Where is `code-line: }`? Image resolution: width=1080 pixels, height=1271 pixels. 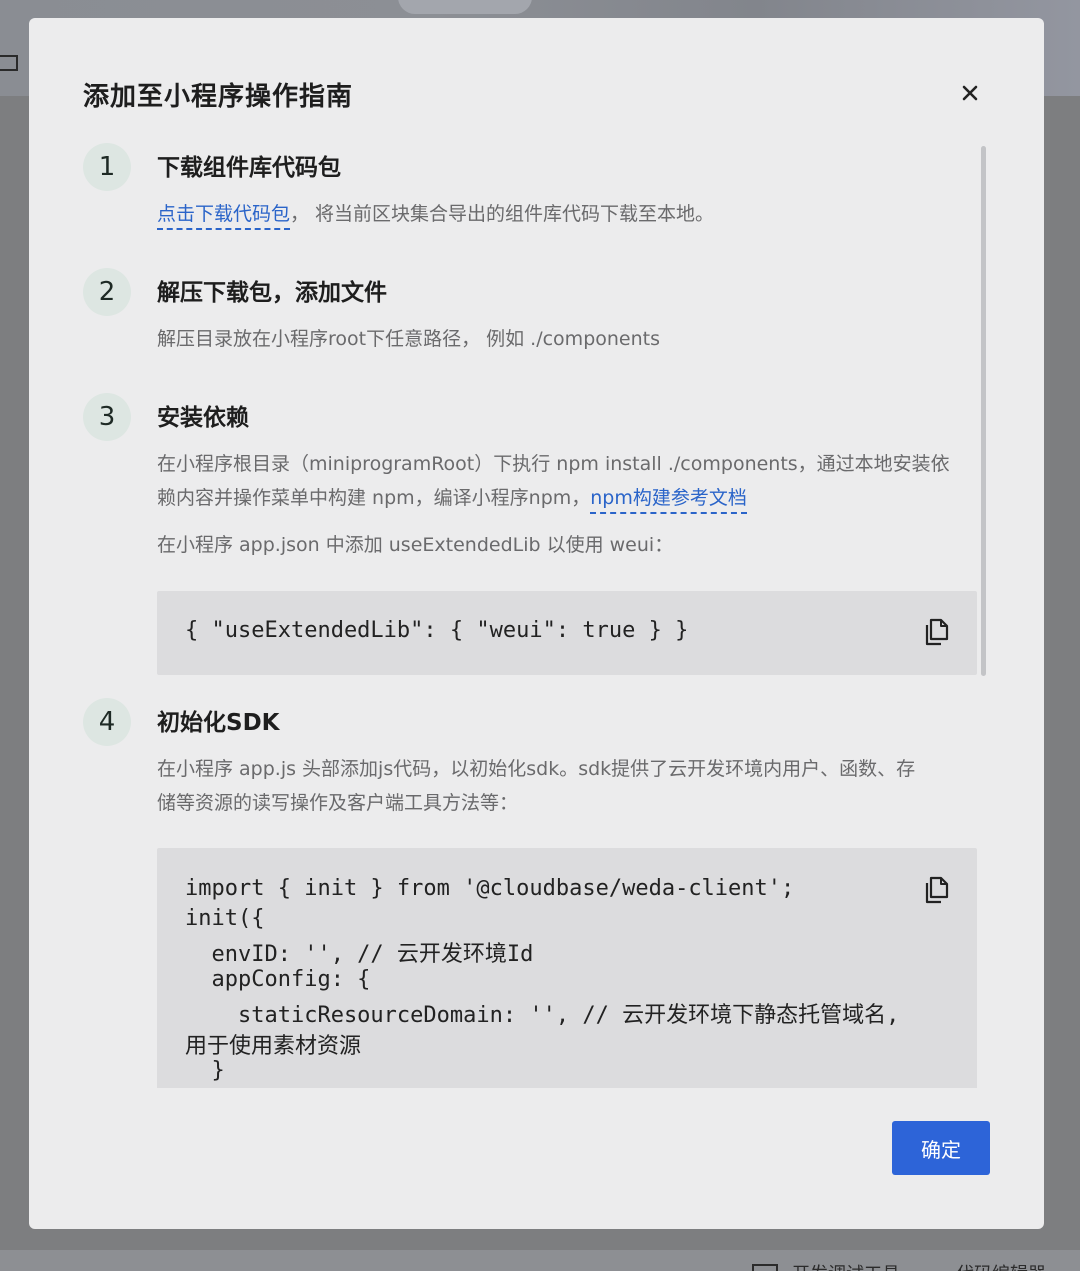
code-line: } is located at coordinates (205, 1070).